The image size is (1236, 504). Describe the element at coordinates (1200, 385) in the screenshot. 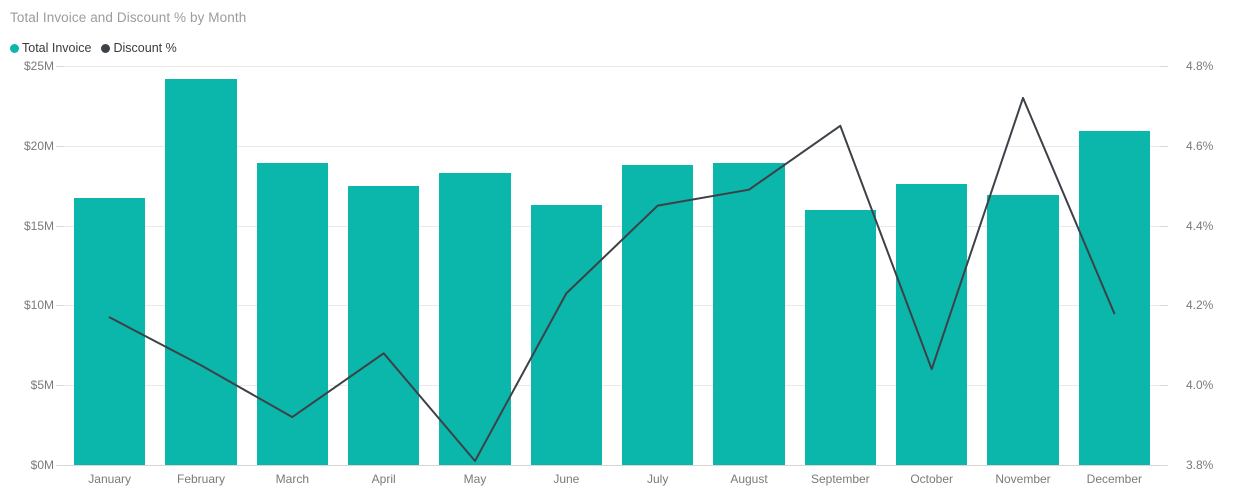

I see `y-axis-right-tick-label: 4.0%` at that location.